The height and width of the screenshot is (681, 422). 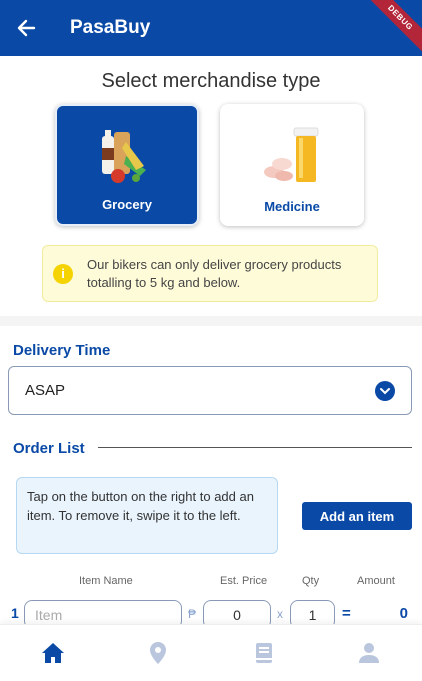 What do you see at coordinates (280, 614) in the screenshot?
I see `times-symbol: x` at bounding box center [280, 614].